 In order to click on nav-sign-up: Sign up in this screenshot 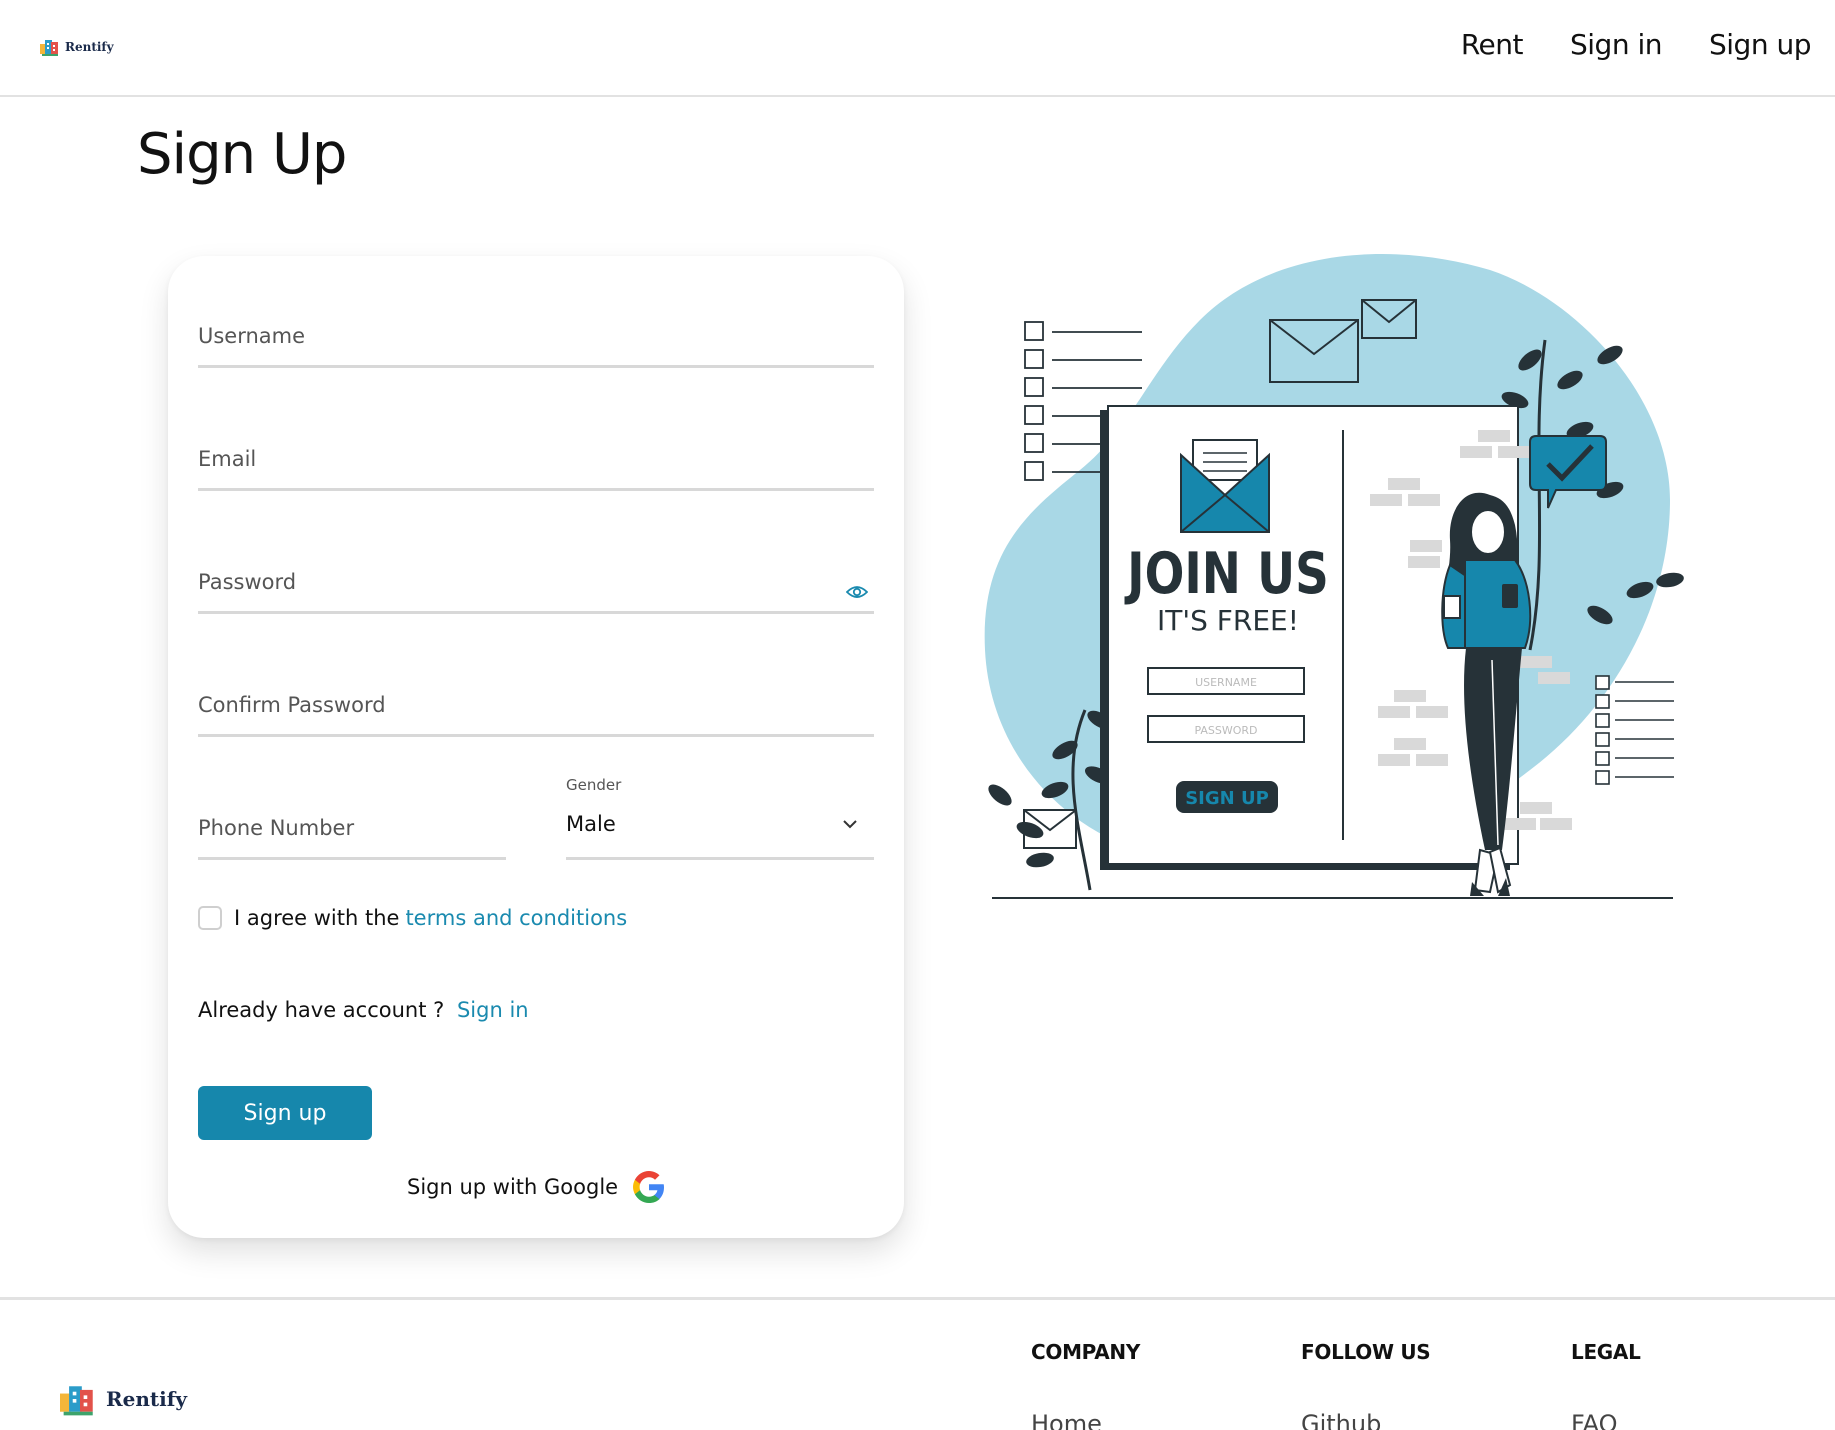, I will do `click(1760, 44)`.